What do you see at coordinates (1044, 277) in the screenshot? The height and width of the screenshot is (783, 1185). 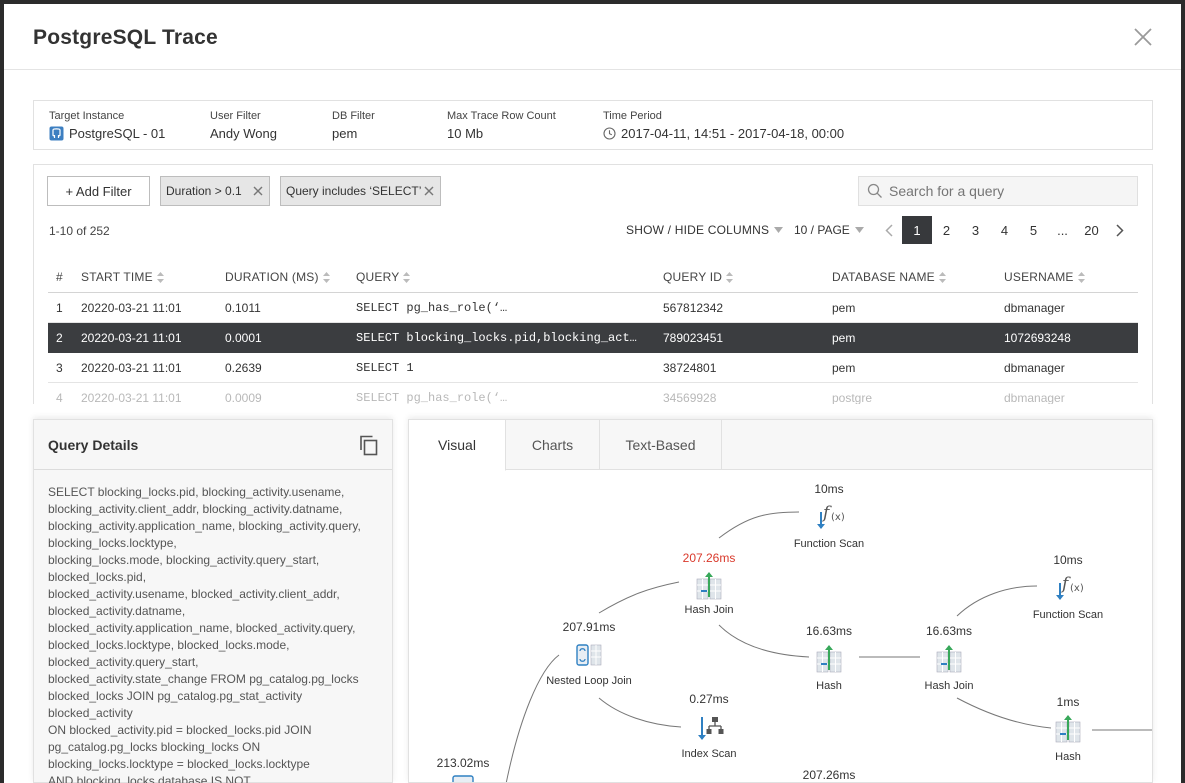 I see `column-header-username: USERNAME` at bounding box center [1044, 277].